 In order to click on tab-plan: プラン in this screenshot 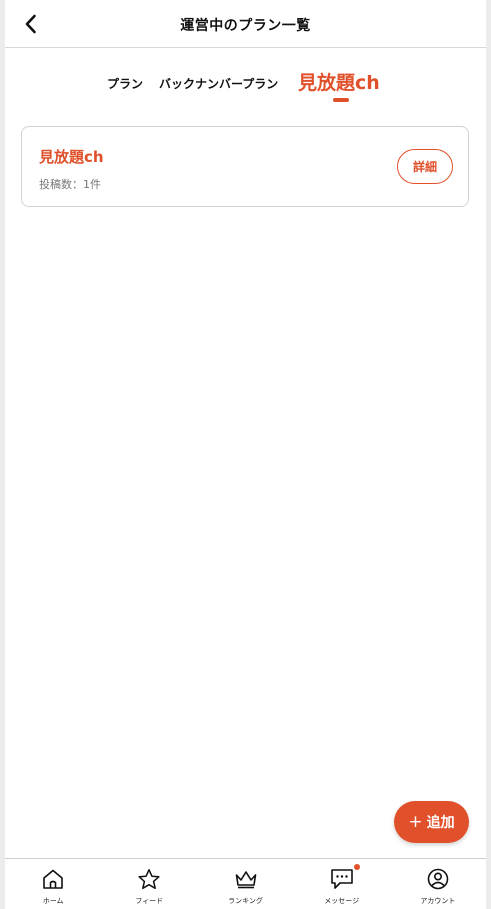, I will do `click(125, 83)`.